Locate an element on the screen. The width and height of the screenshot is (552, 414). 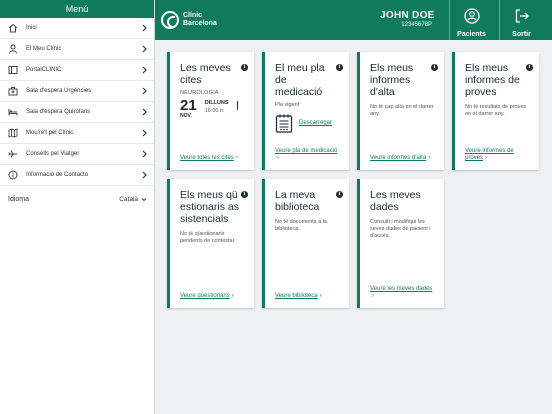
user-info: JOHN DOE 12345678P is located at coordinates (407, 19).